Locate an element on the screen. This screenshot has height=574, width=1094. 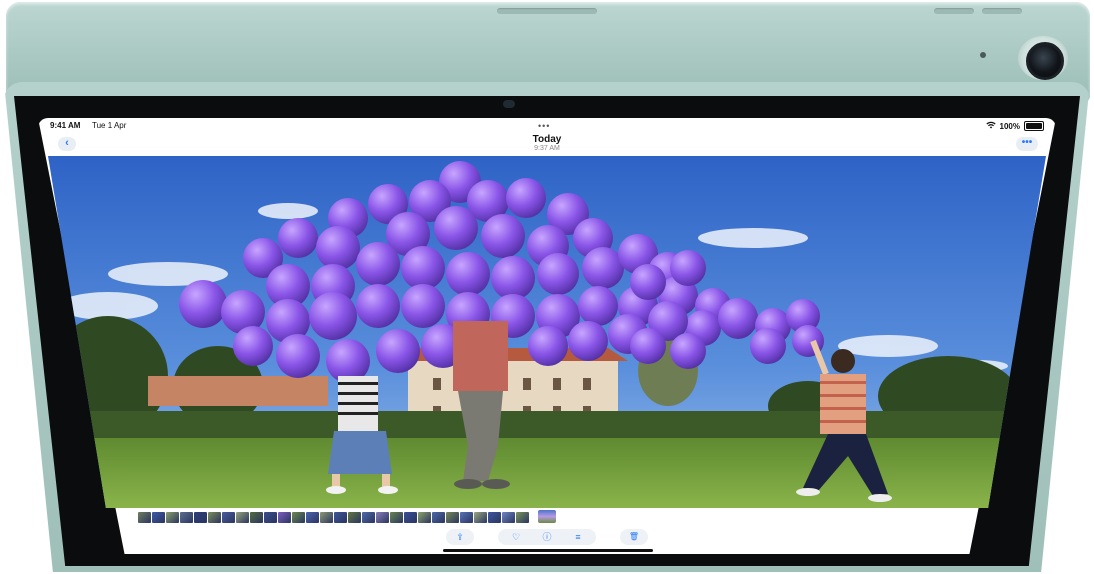
adjust-button: ≡ is located at coordinates (578, 537).